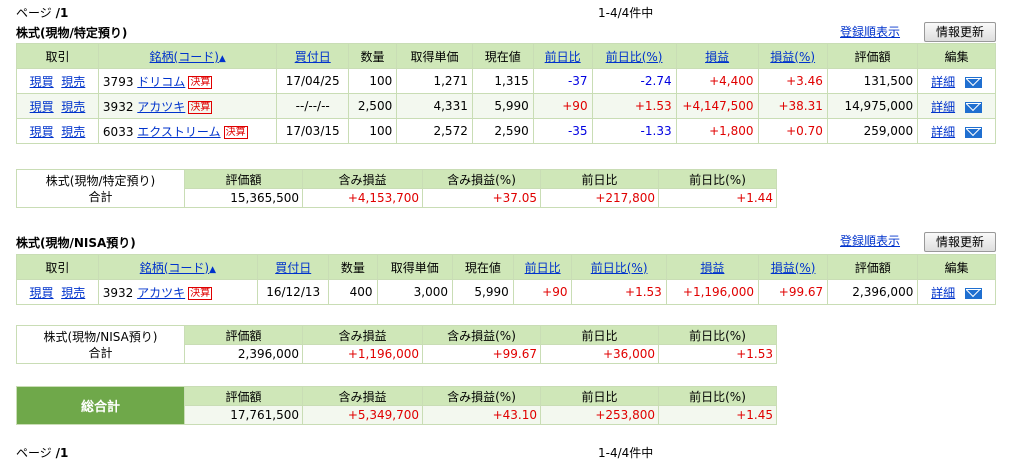 The image size is (1009, 461). I want to click on page-number: /1, so click(62, 453).